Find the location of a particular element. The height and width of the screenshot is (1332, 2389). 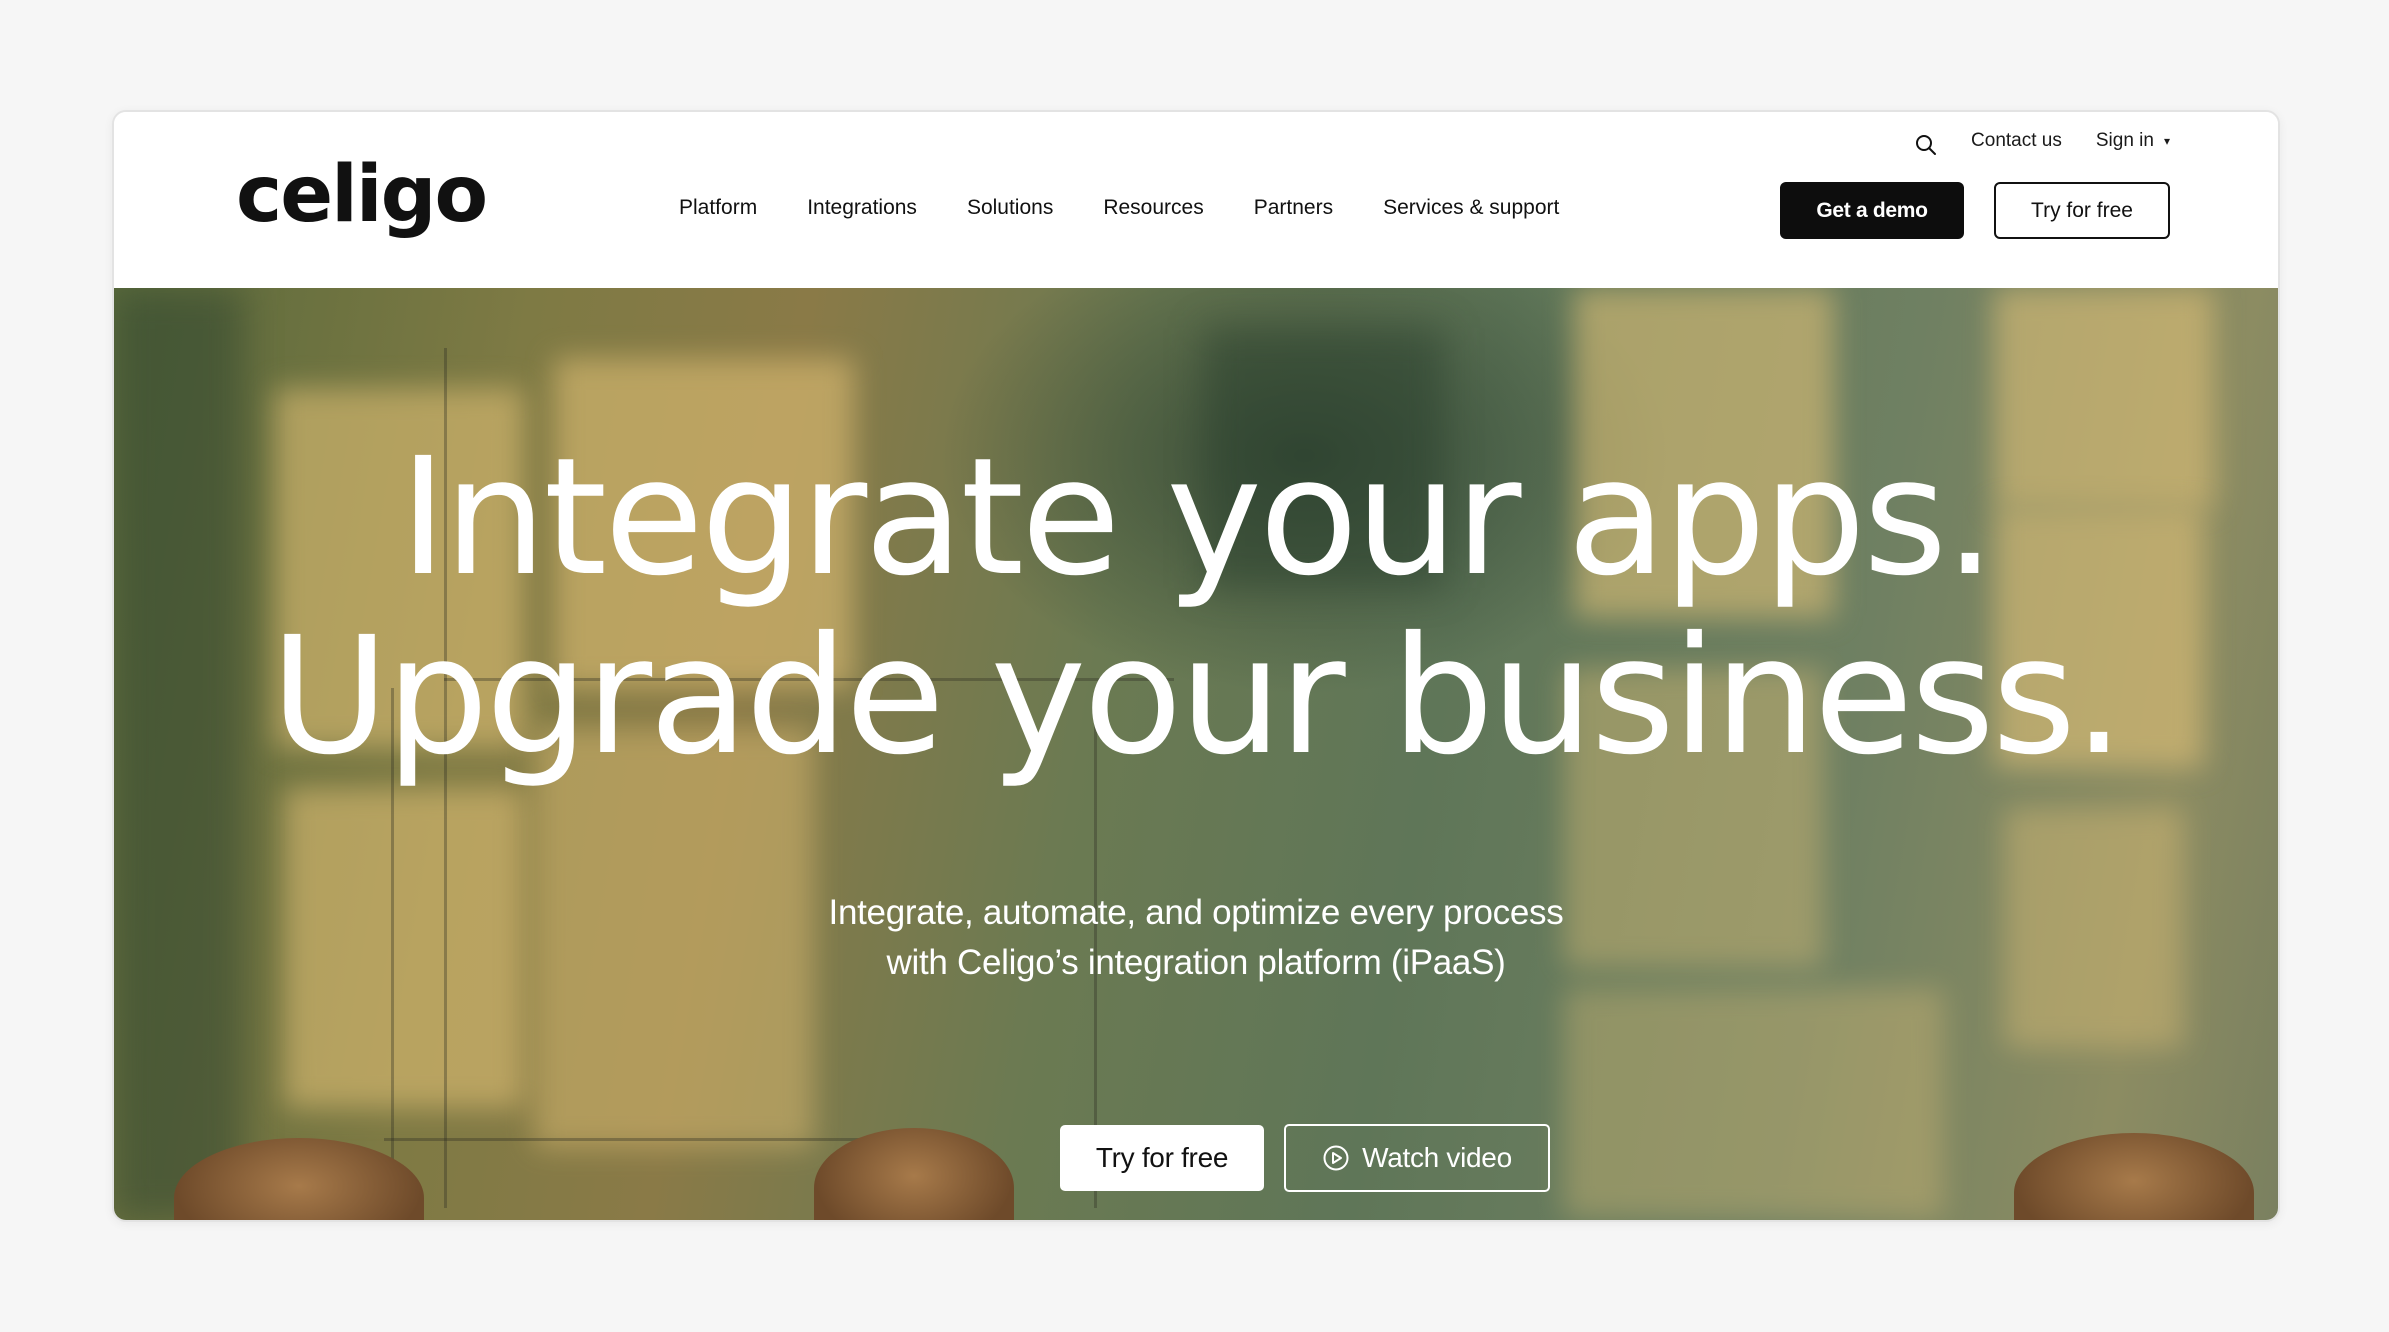

search-icon is located at coordinates (1926, 145).